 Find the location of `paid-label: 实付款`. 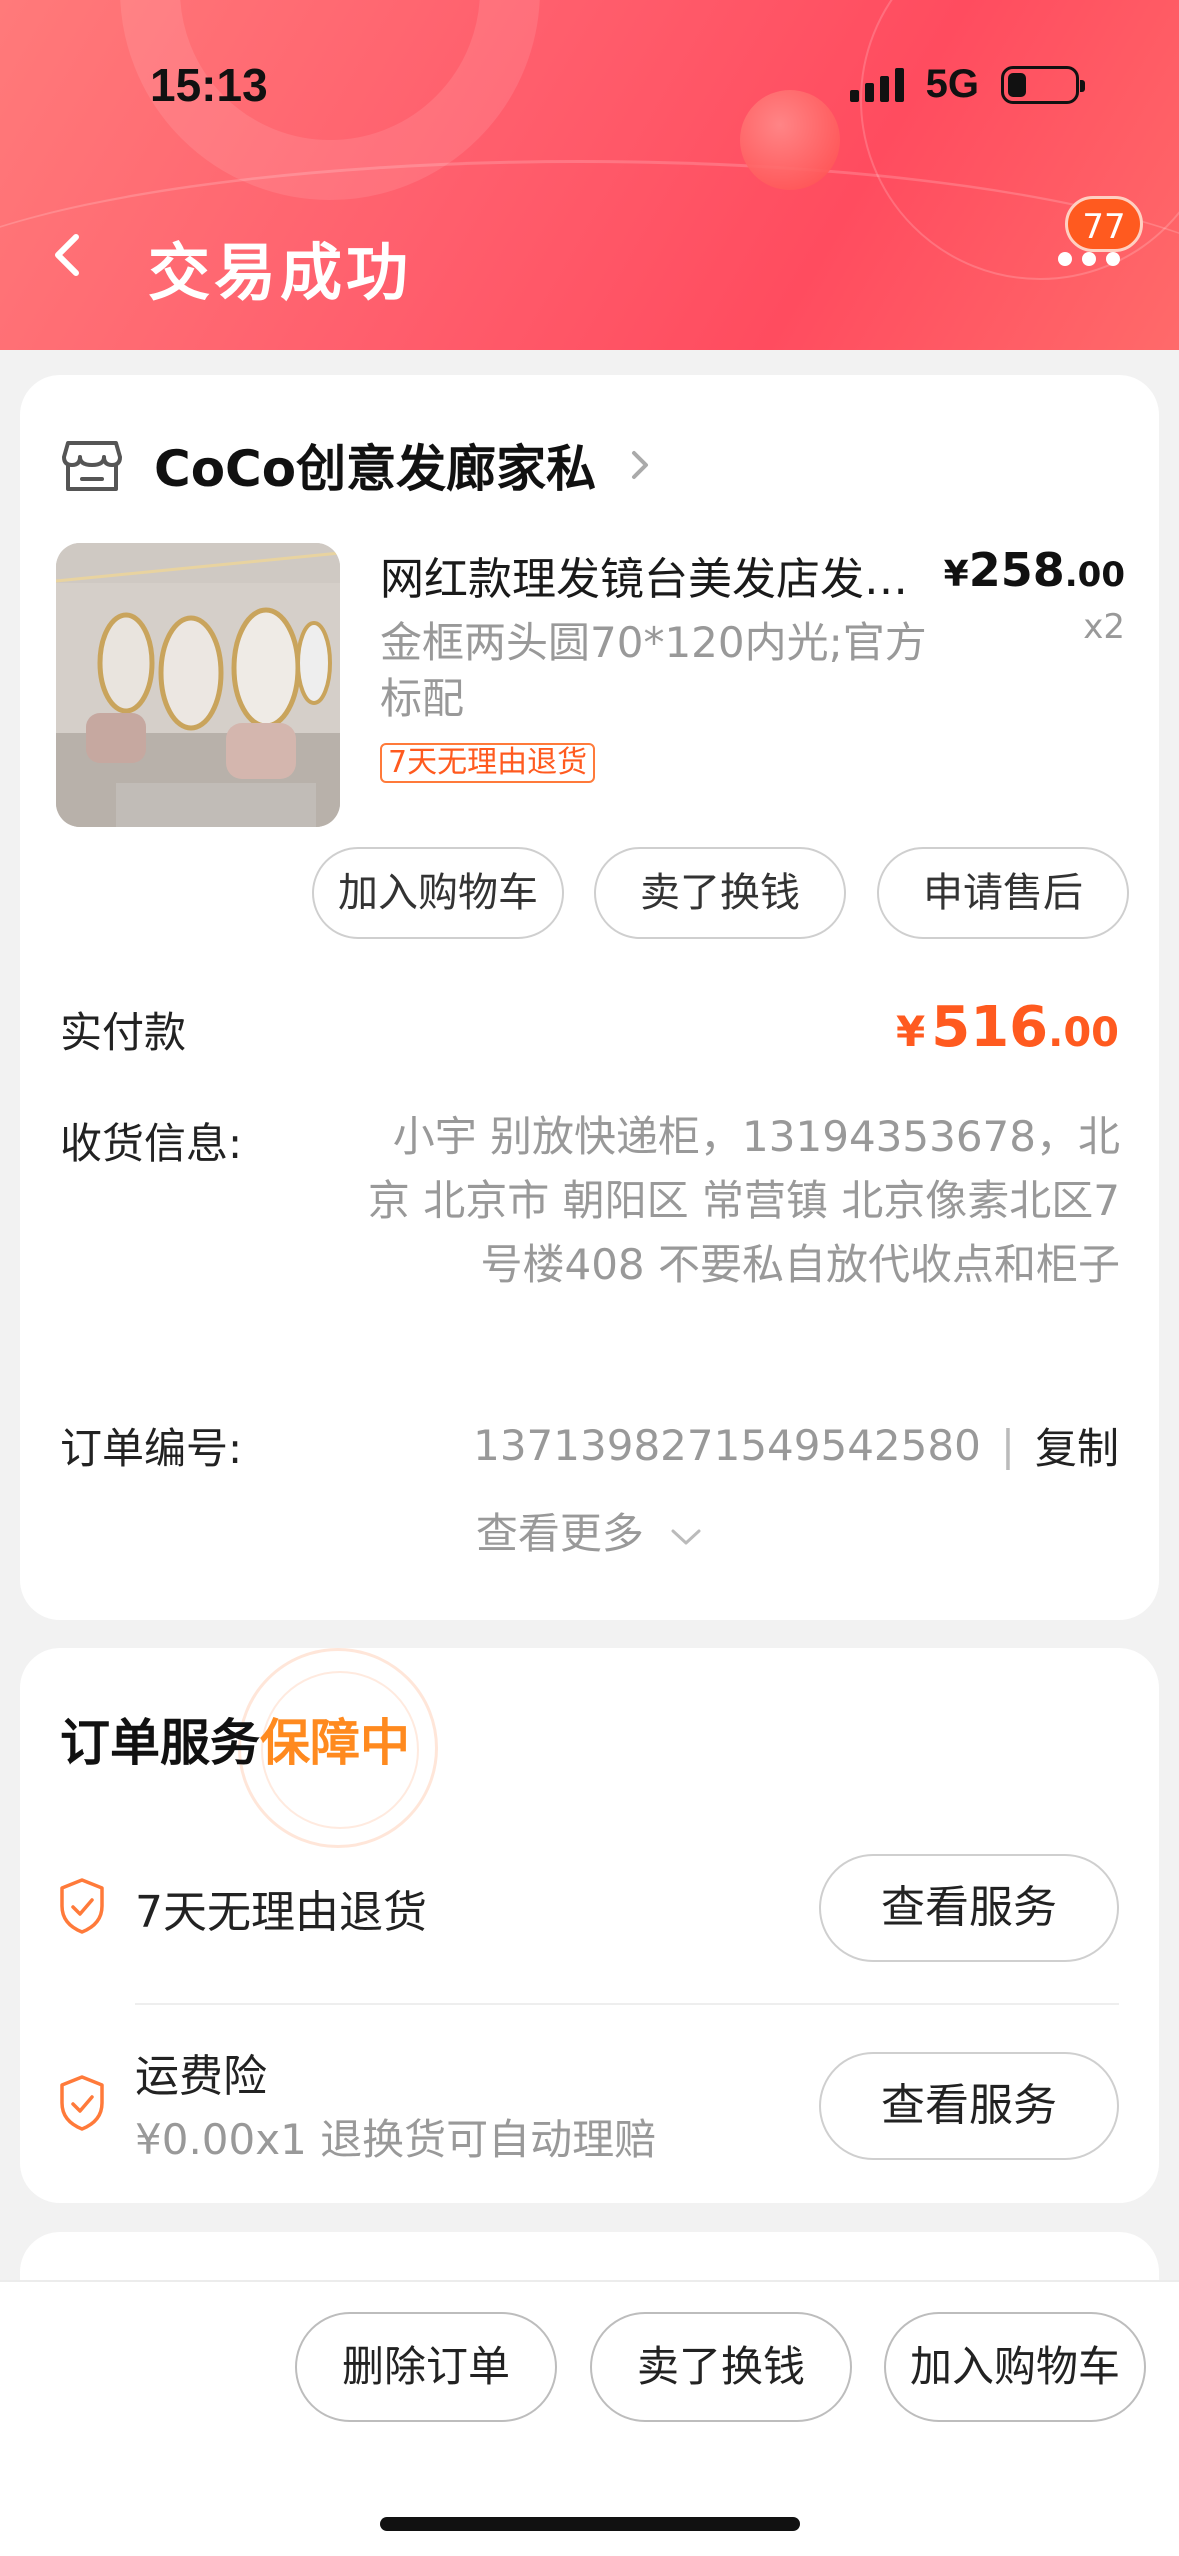

paid-label: 实付款 is located at coordinates (123, 1032).